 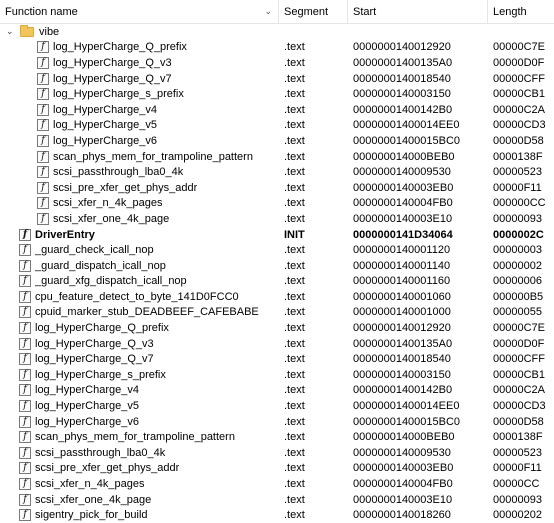 I want to click on start-address-cell: 0000000140001160, so click(x=402, y=281).